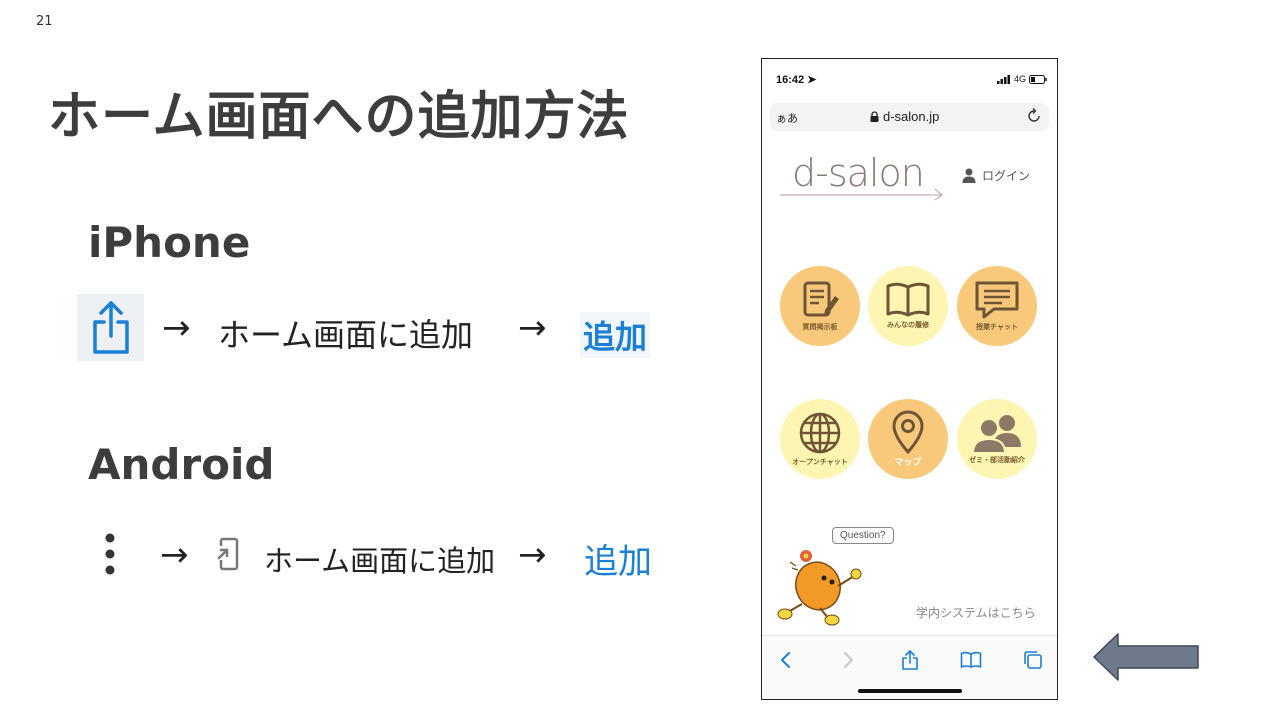 The image size is (1280, 720). What do you see at coordinates (820, 433) in the screenshot?
I see `globe-icon` at bounding box center [820, 433].